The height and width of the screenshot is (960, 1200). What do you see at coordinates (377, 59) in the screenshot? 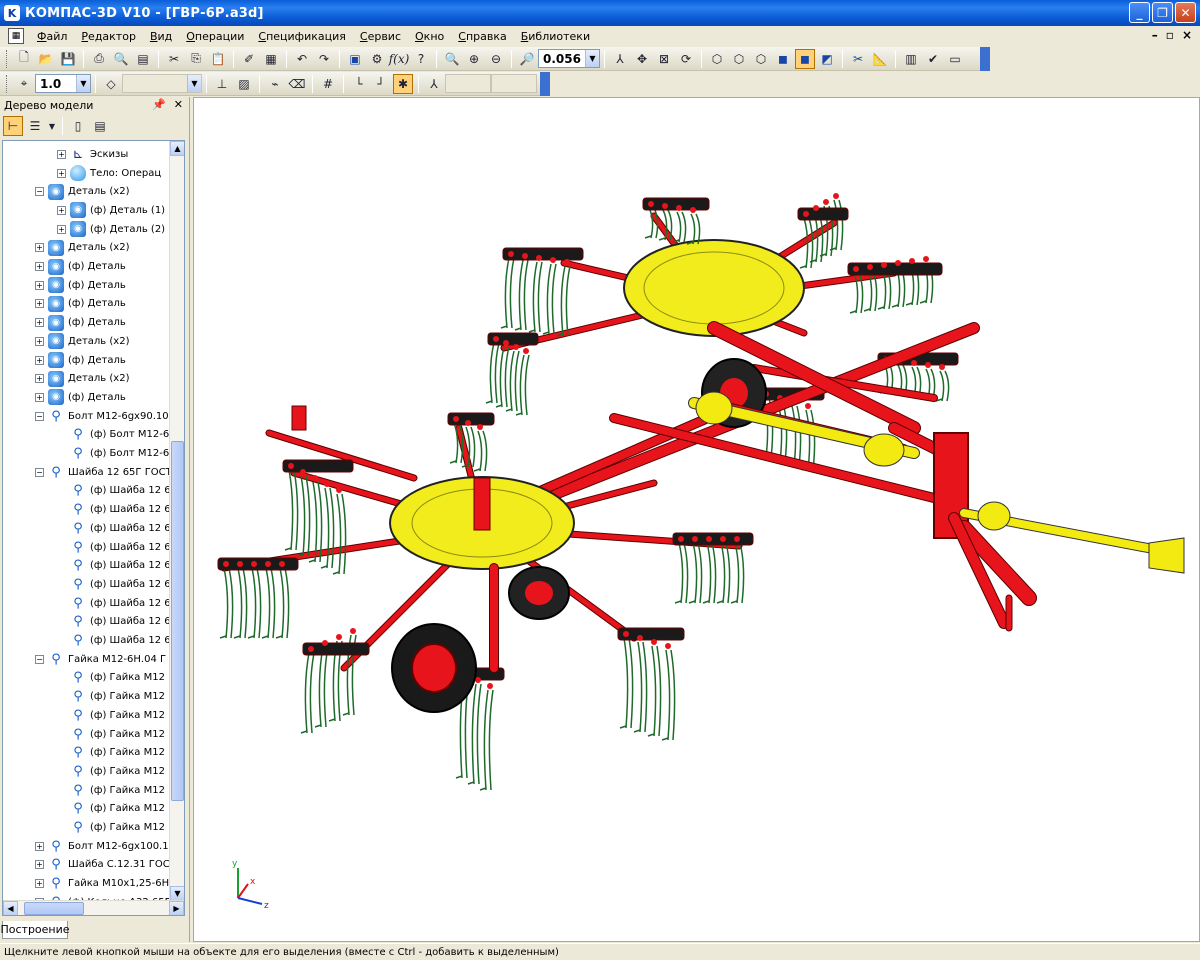
I see `parameters-icon: ⚙` at bounding box center [377, 59].